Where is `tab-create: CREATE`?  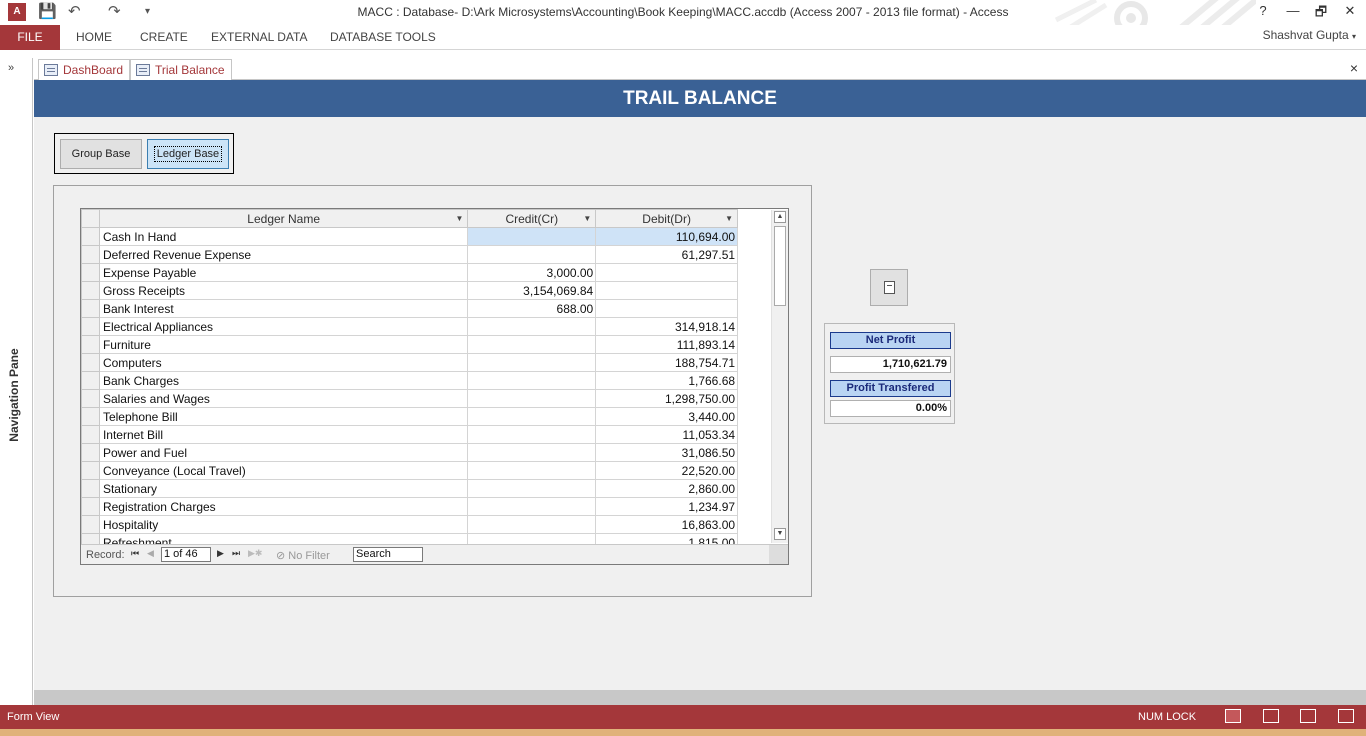
tab-create: CREATE is located at coordinates (164, 37).